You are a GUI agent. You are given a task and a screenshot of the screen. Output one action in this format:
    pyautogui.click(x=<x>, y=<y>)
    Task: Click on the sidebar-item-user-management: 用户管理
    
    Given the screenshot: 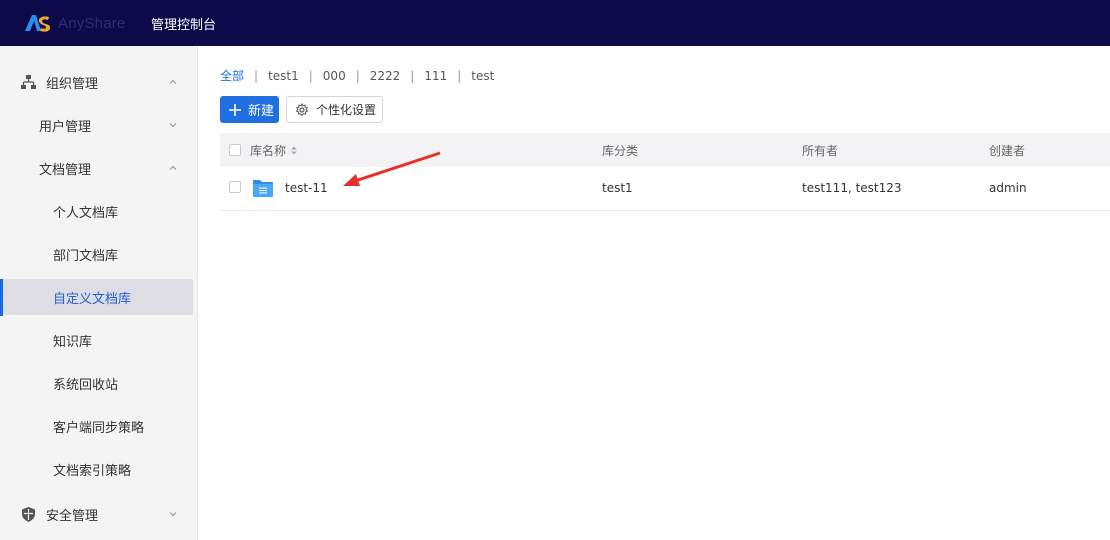 What is the action you would take?
    pyautogui.click(x=99, y=125)
    